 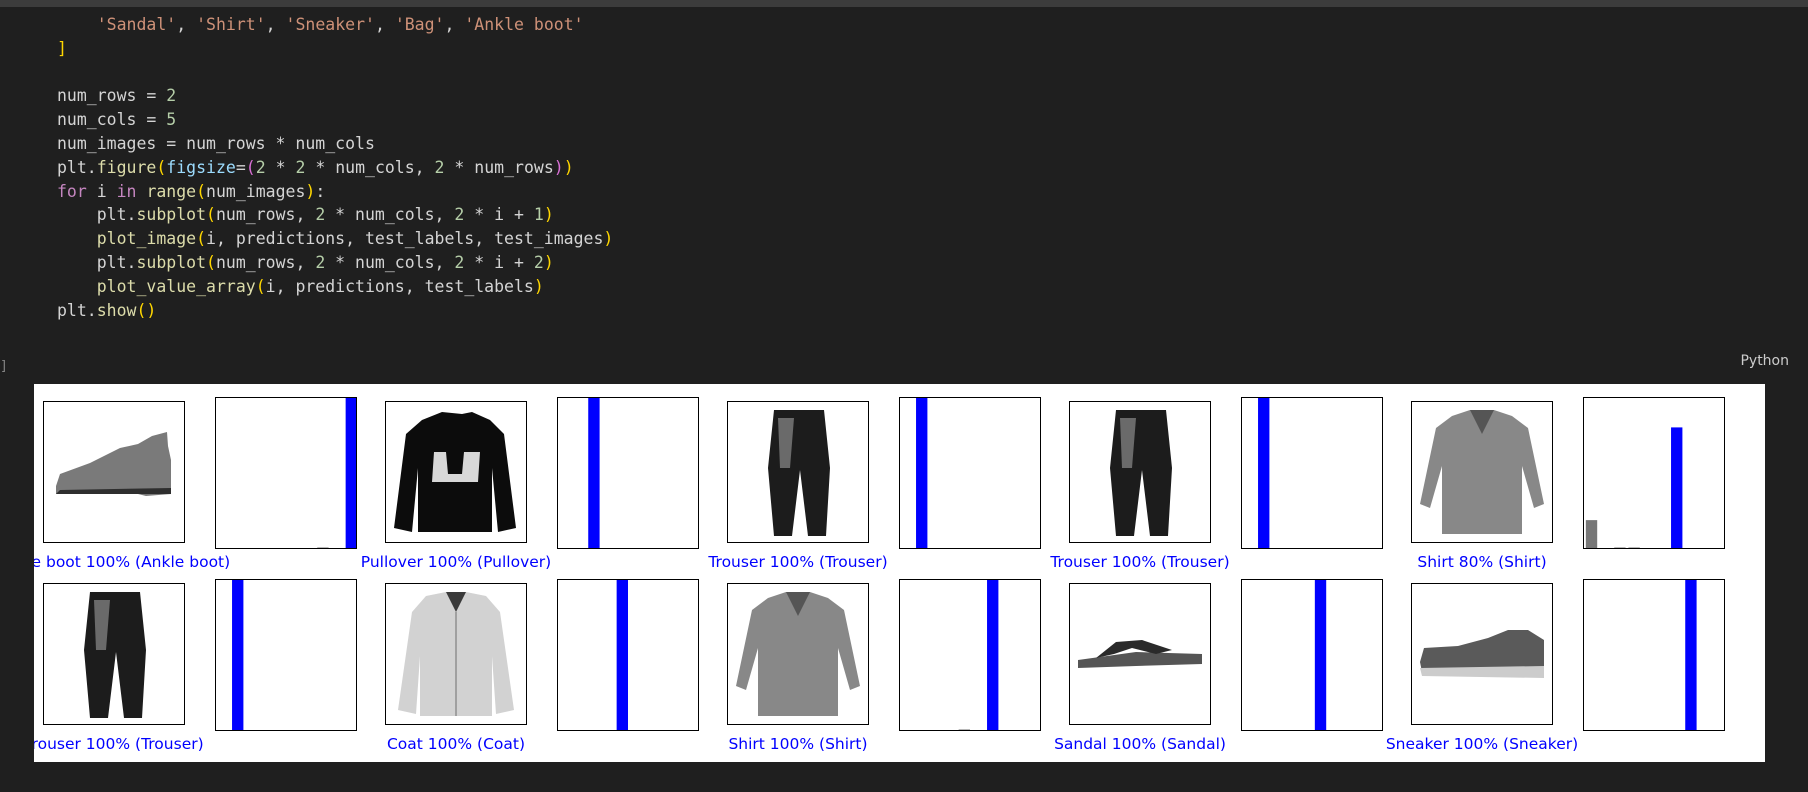 What do you see at coordinates (330, 24) in the screenshot?
I see `code-token: 'Sneaker'` at bounding box center [330, 24].